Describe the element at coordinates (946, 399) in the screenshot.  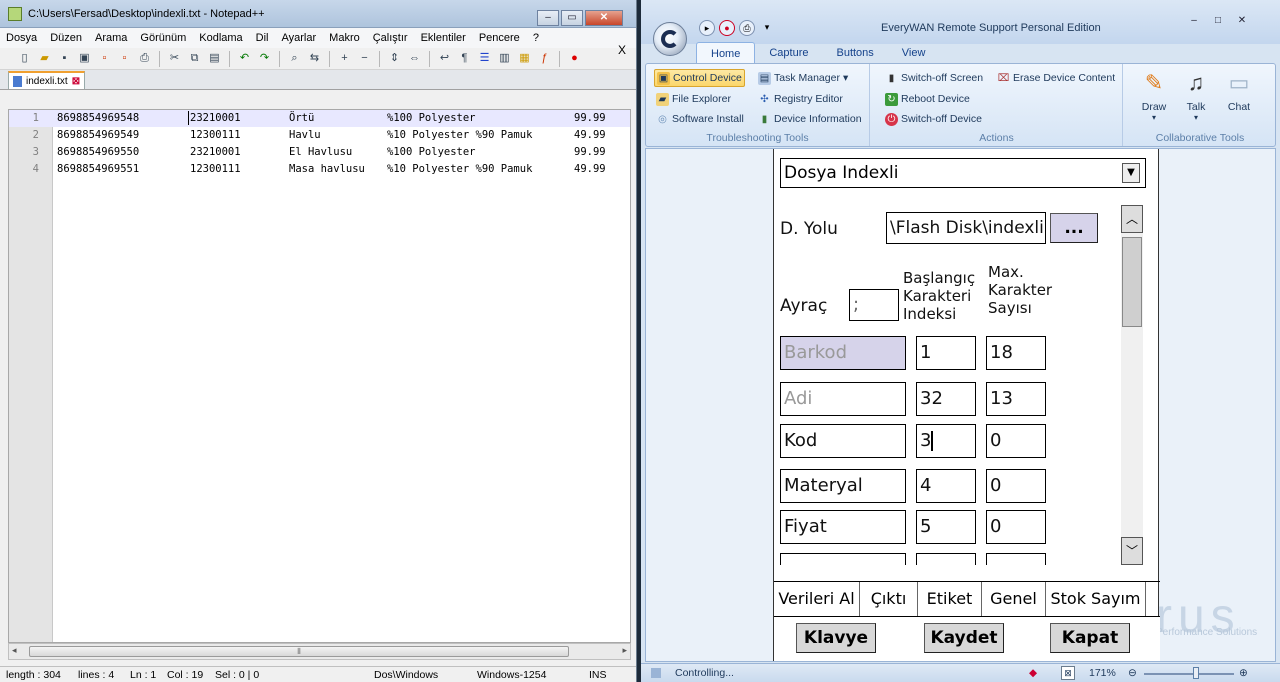
I see `field-start-adi: 32` at that location.